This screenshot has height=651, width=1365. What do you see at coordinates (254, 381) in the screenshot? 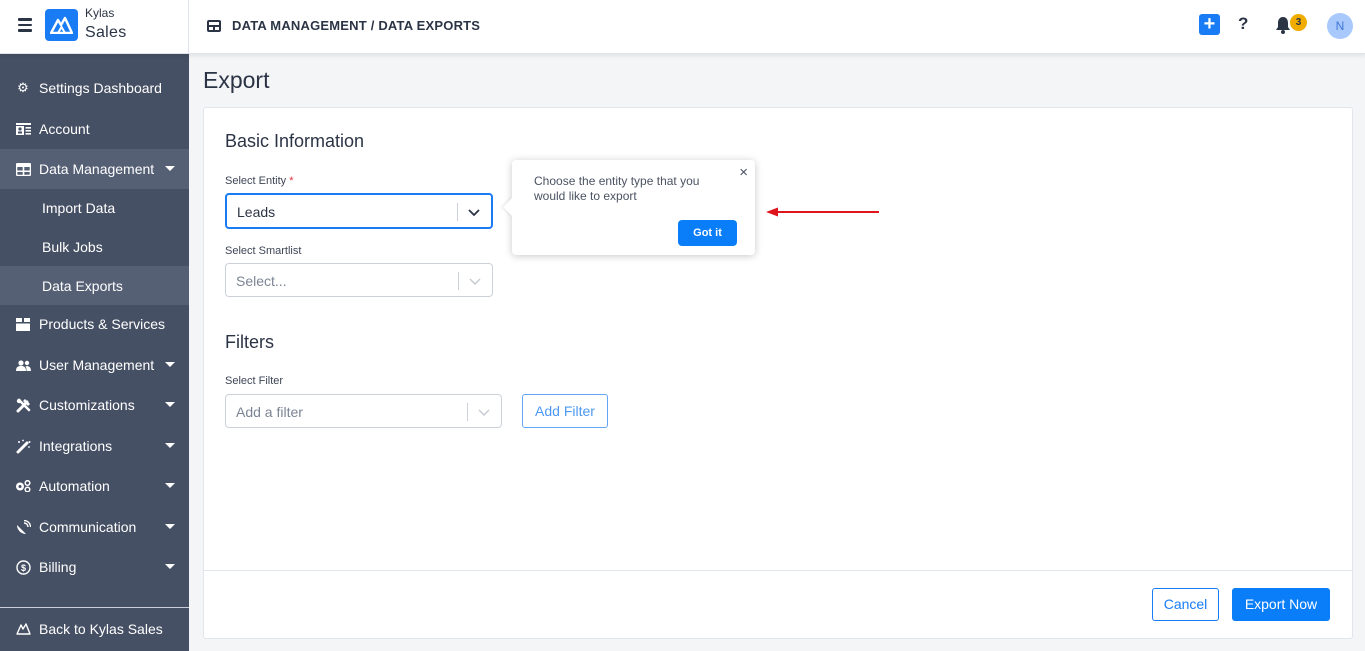
I see `select-filter-label: Select Filter` at bounding box center [254, 381].